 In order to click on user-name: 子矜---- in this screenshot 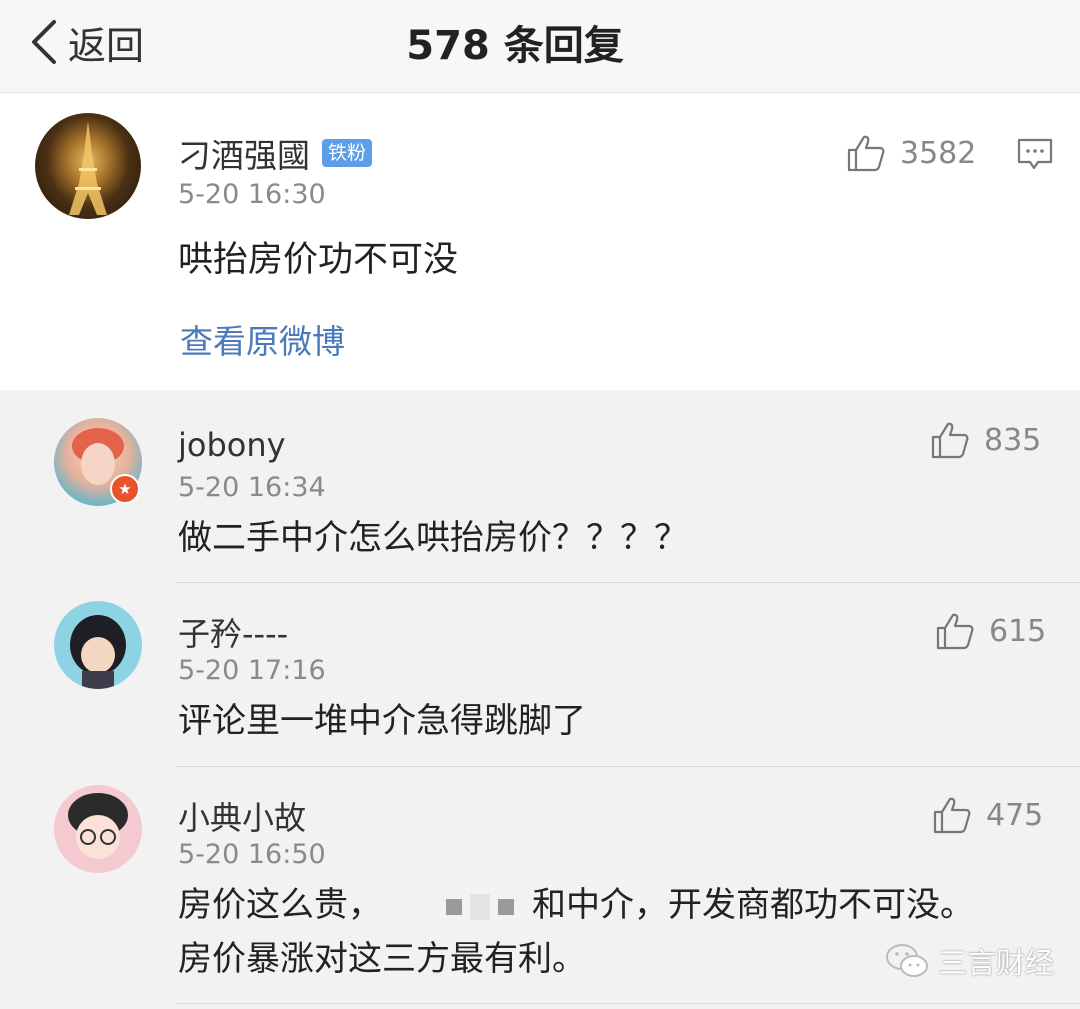, I will do `click(233, 632)`.